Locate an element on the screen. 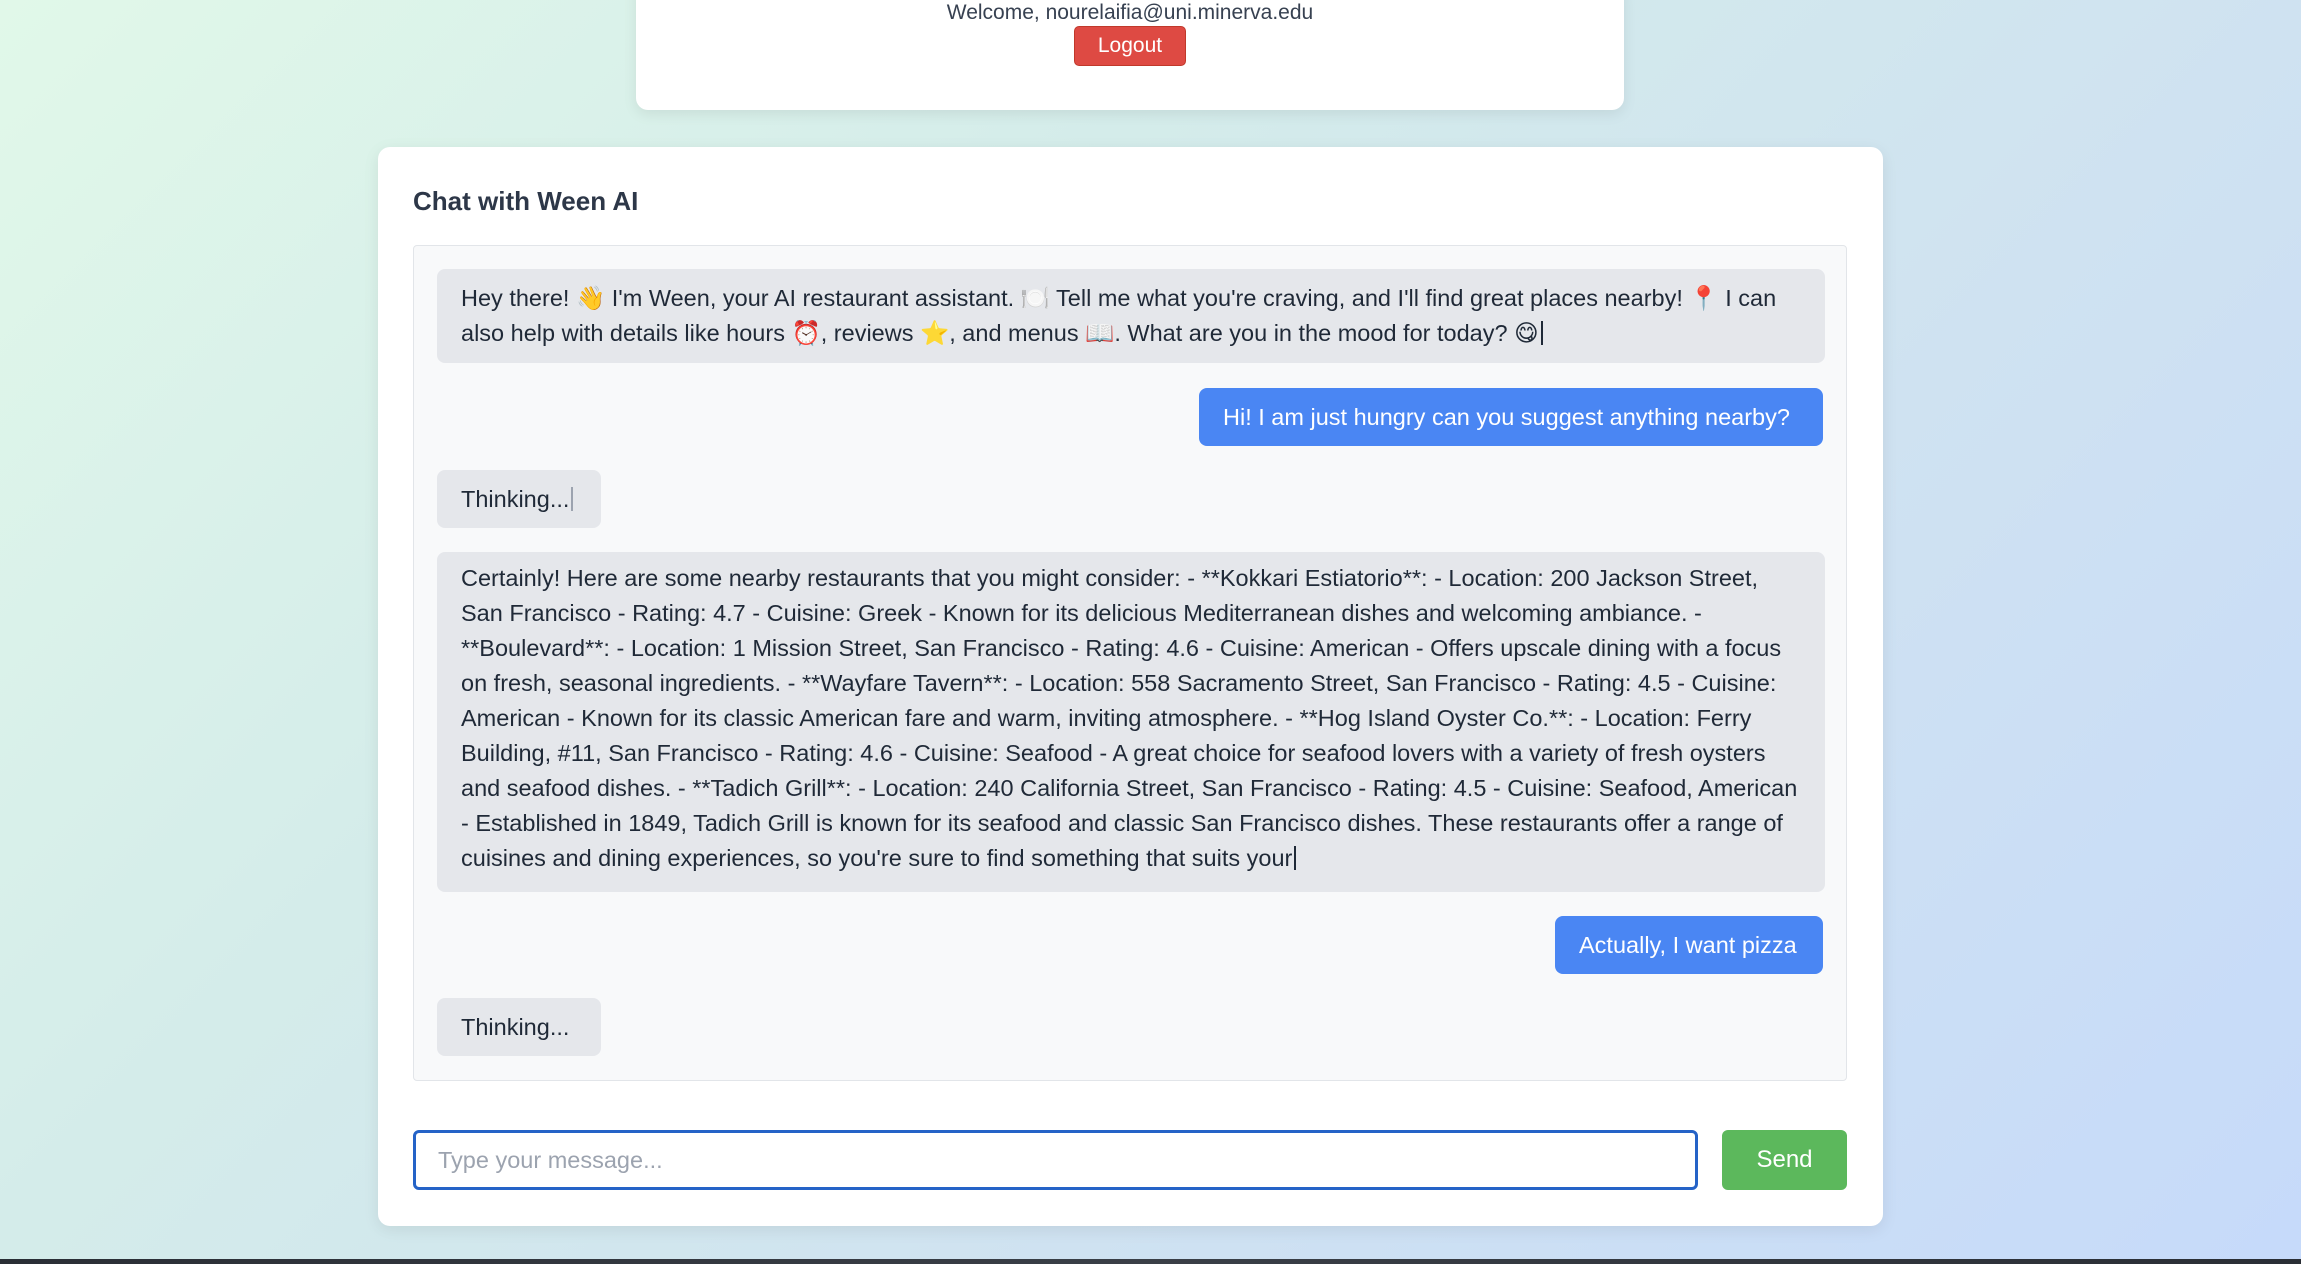 This screenshot has width=2301, height=1264. message-text: Actually, I want pizza is located at coordinates (1688, 944).